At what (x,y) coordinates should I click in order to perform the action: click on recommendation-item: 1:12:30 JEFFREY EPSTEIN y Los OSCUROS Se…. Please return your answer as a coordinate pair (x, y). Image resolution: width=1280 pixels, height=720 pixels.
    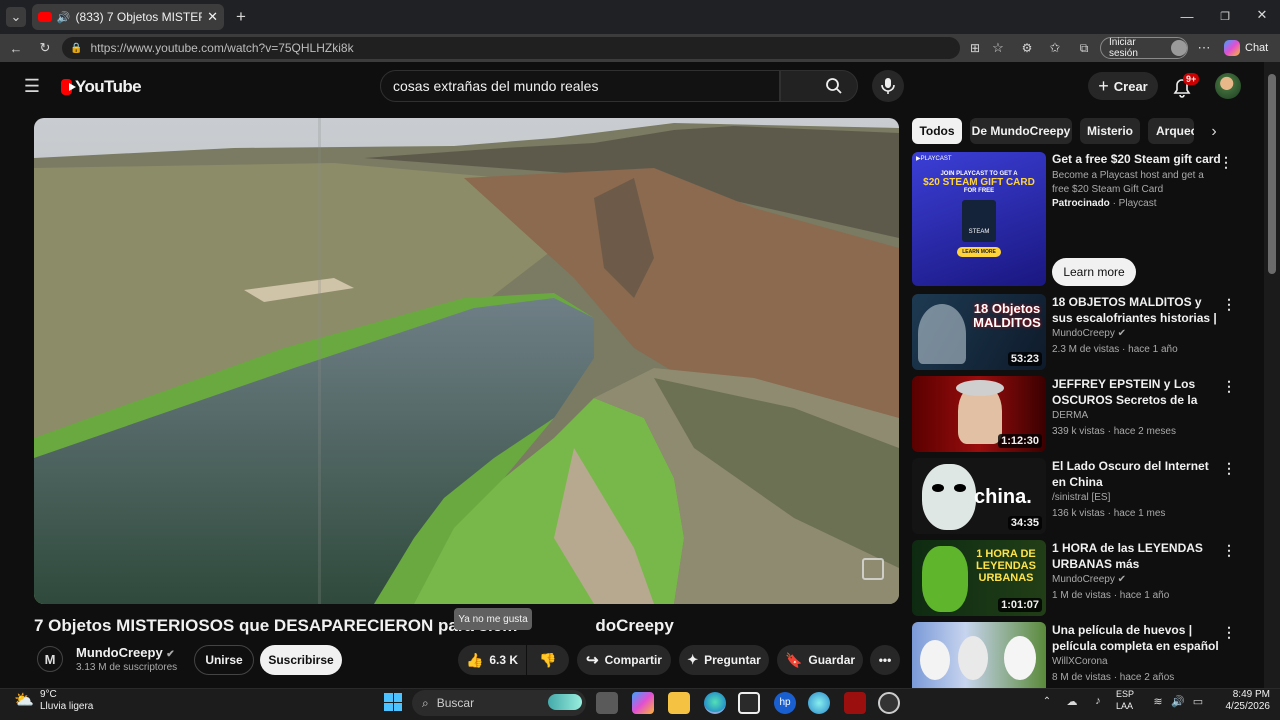
    Looking at the image, I should click on (1077, 414).